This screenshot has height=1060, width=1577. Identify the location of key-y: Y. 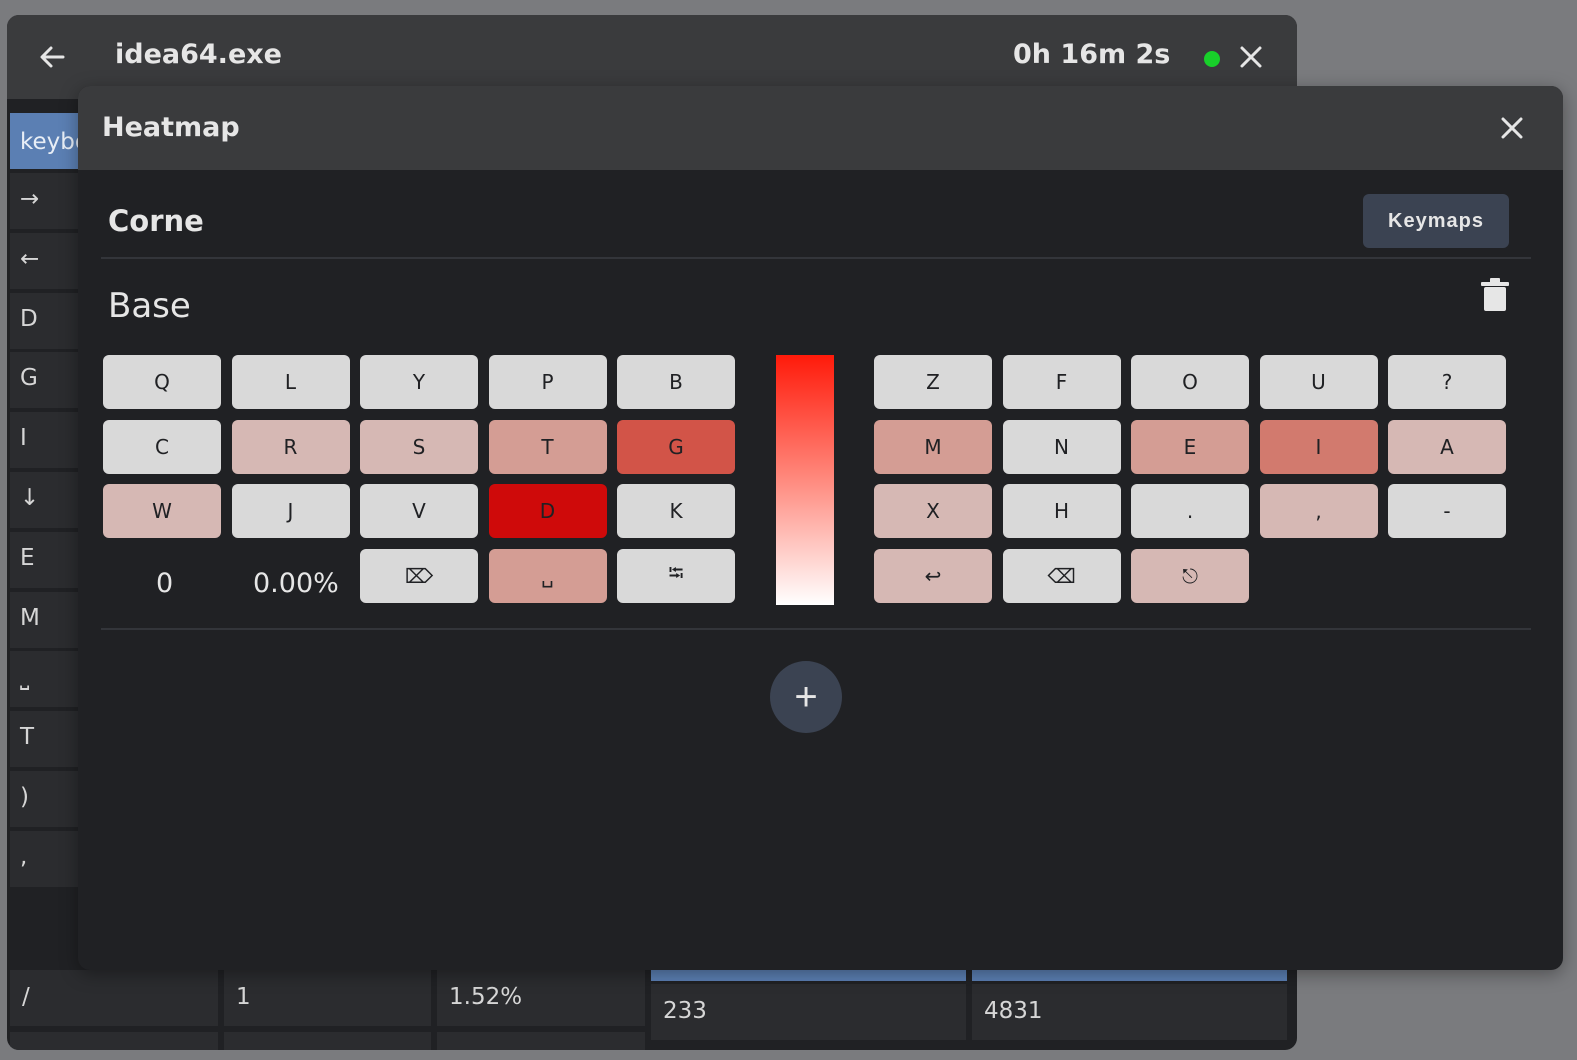
(419, 382).